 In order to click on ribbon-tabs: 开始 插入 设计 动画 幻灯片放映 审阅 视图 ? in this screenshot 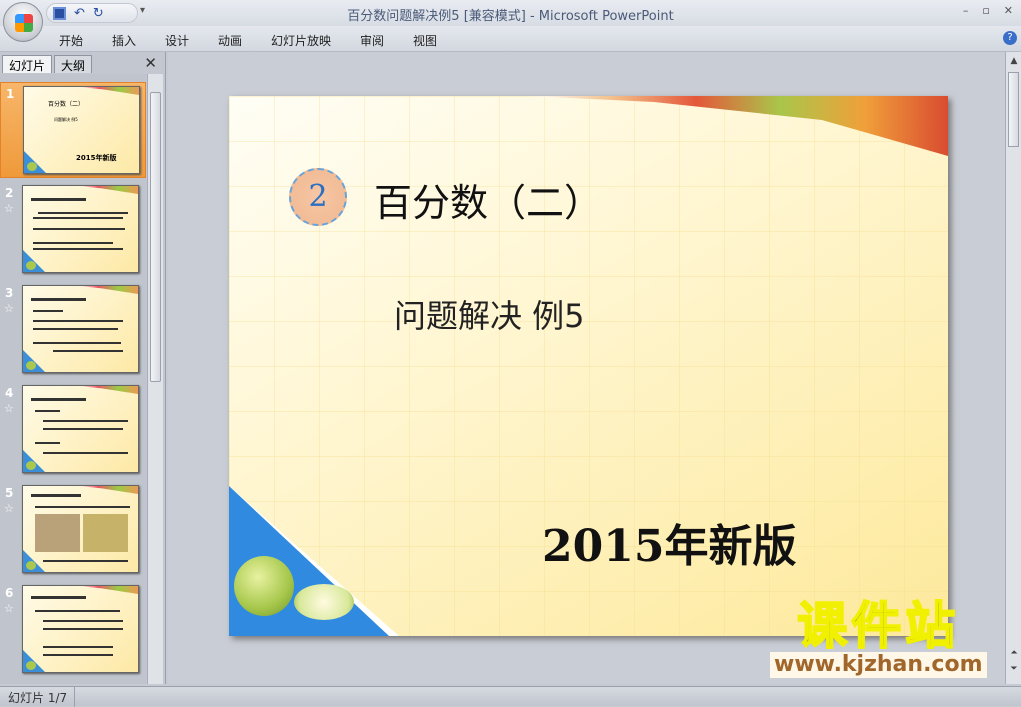, I will do `click(510, 39)`.